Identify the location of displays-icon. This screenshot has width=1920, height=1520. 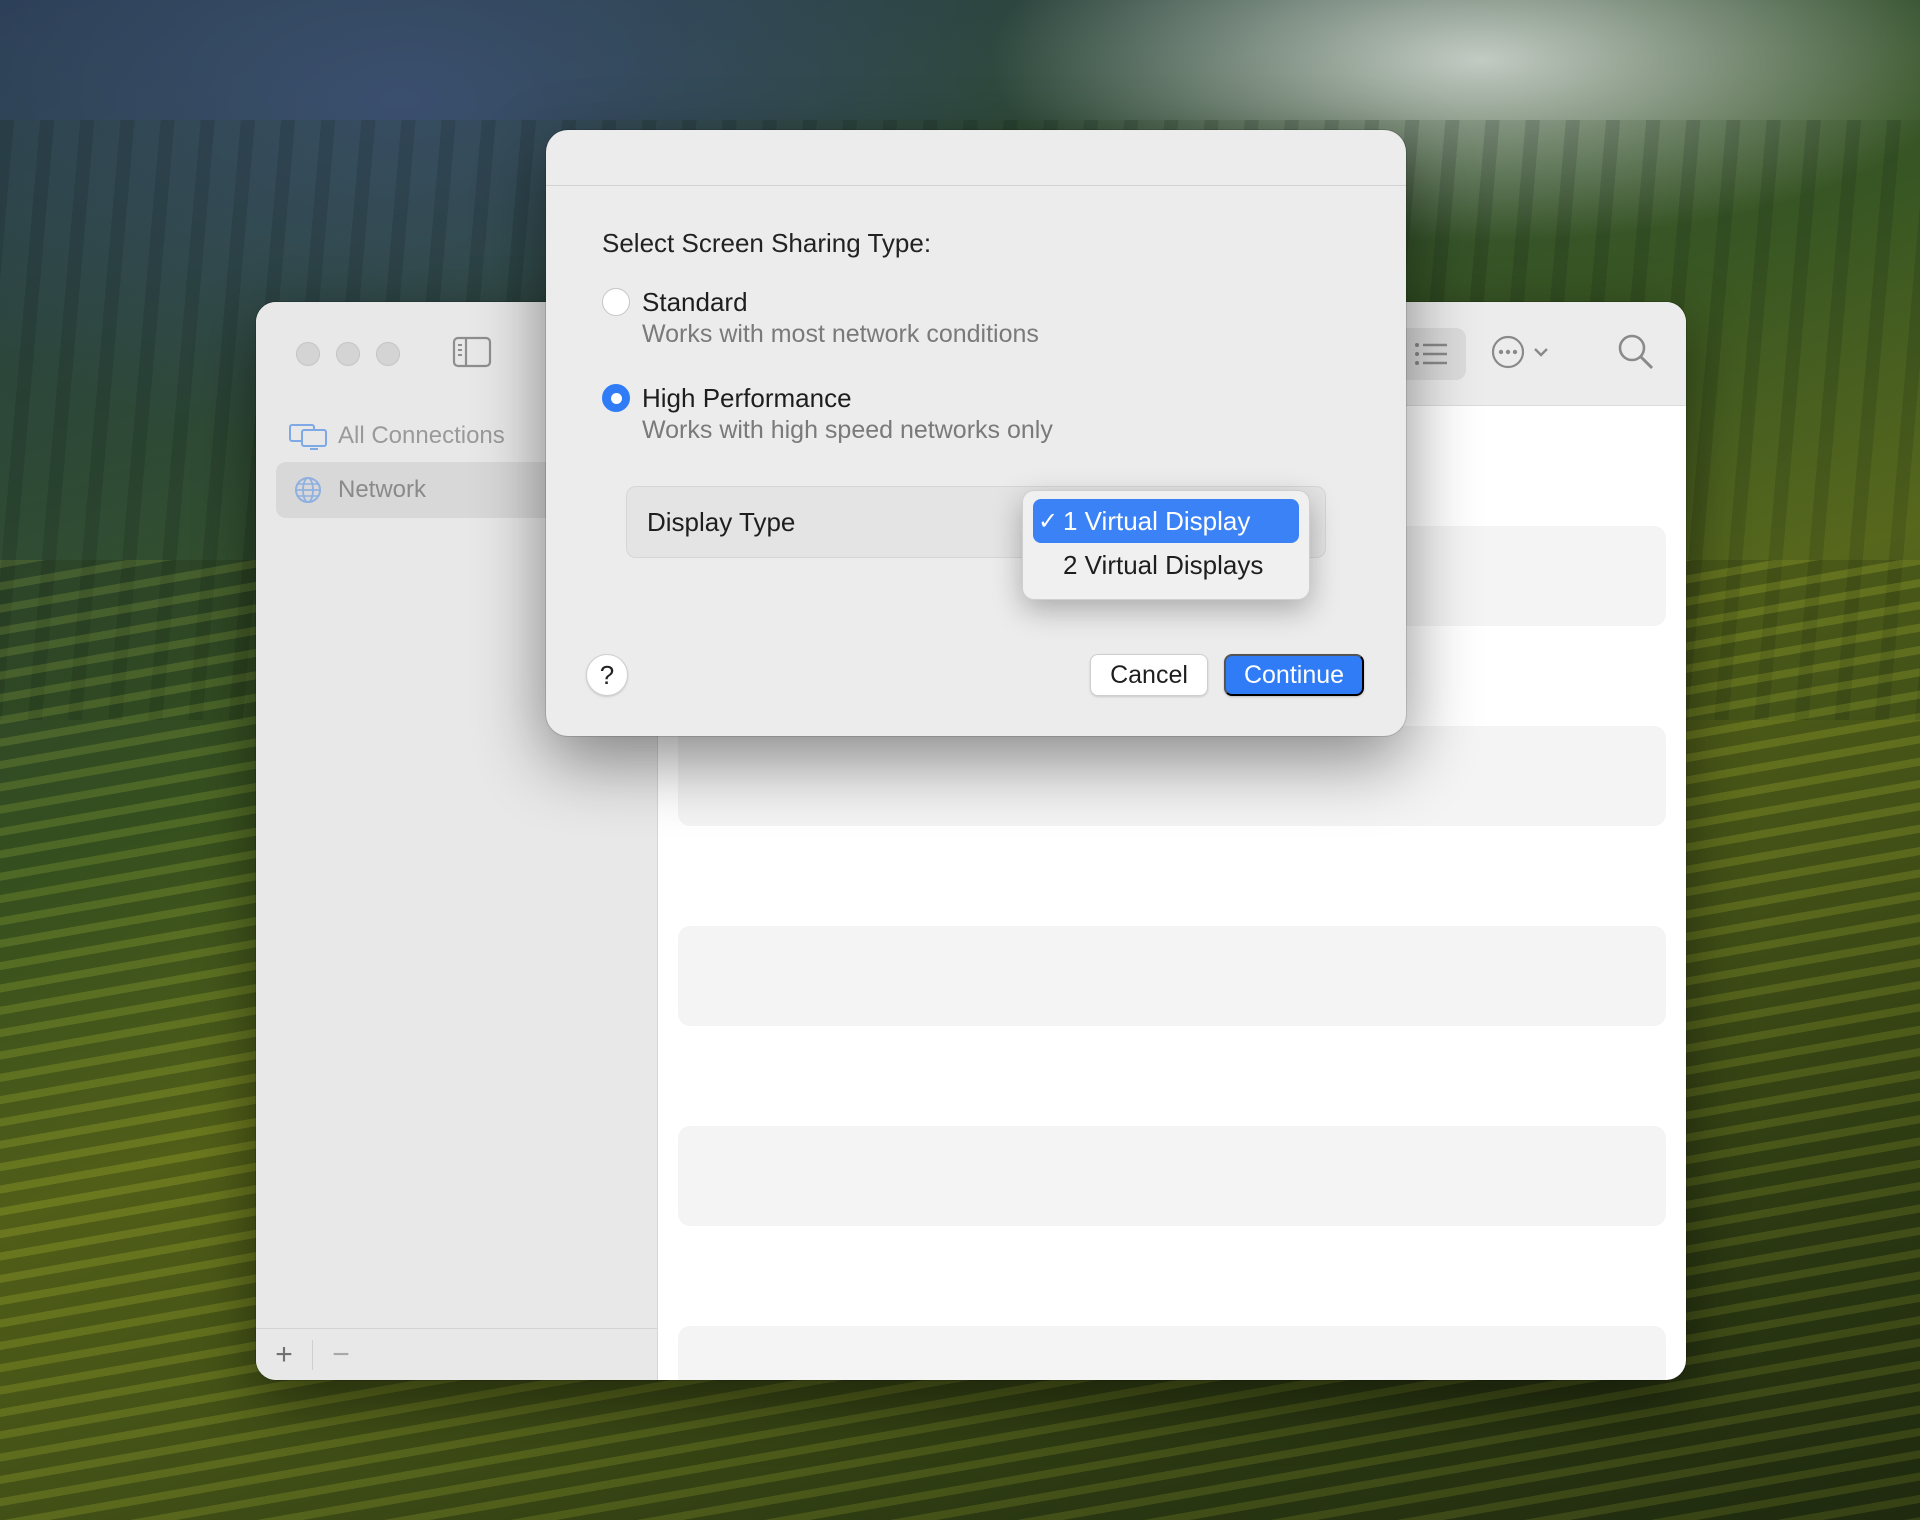
(308, 436).